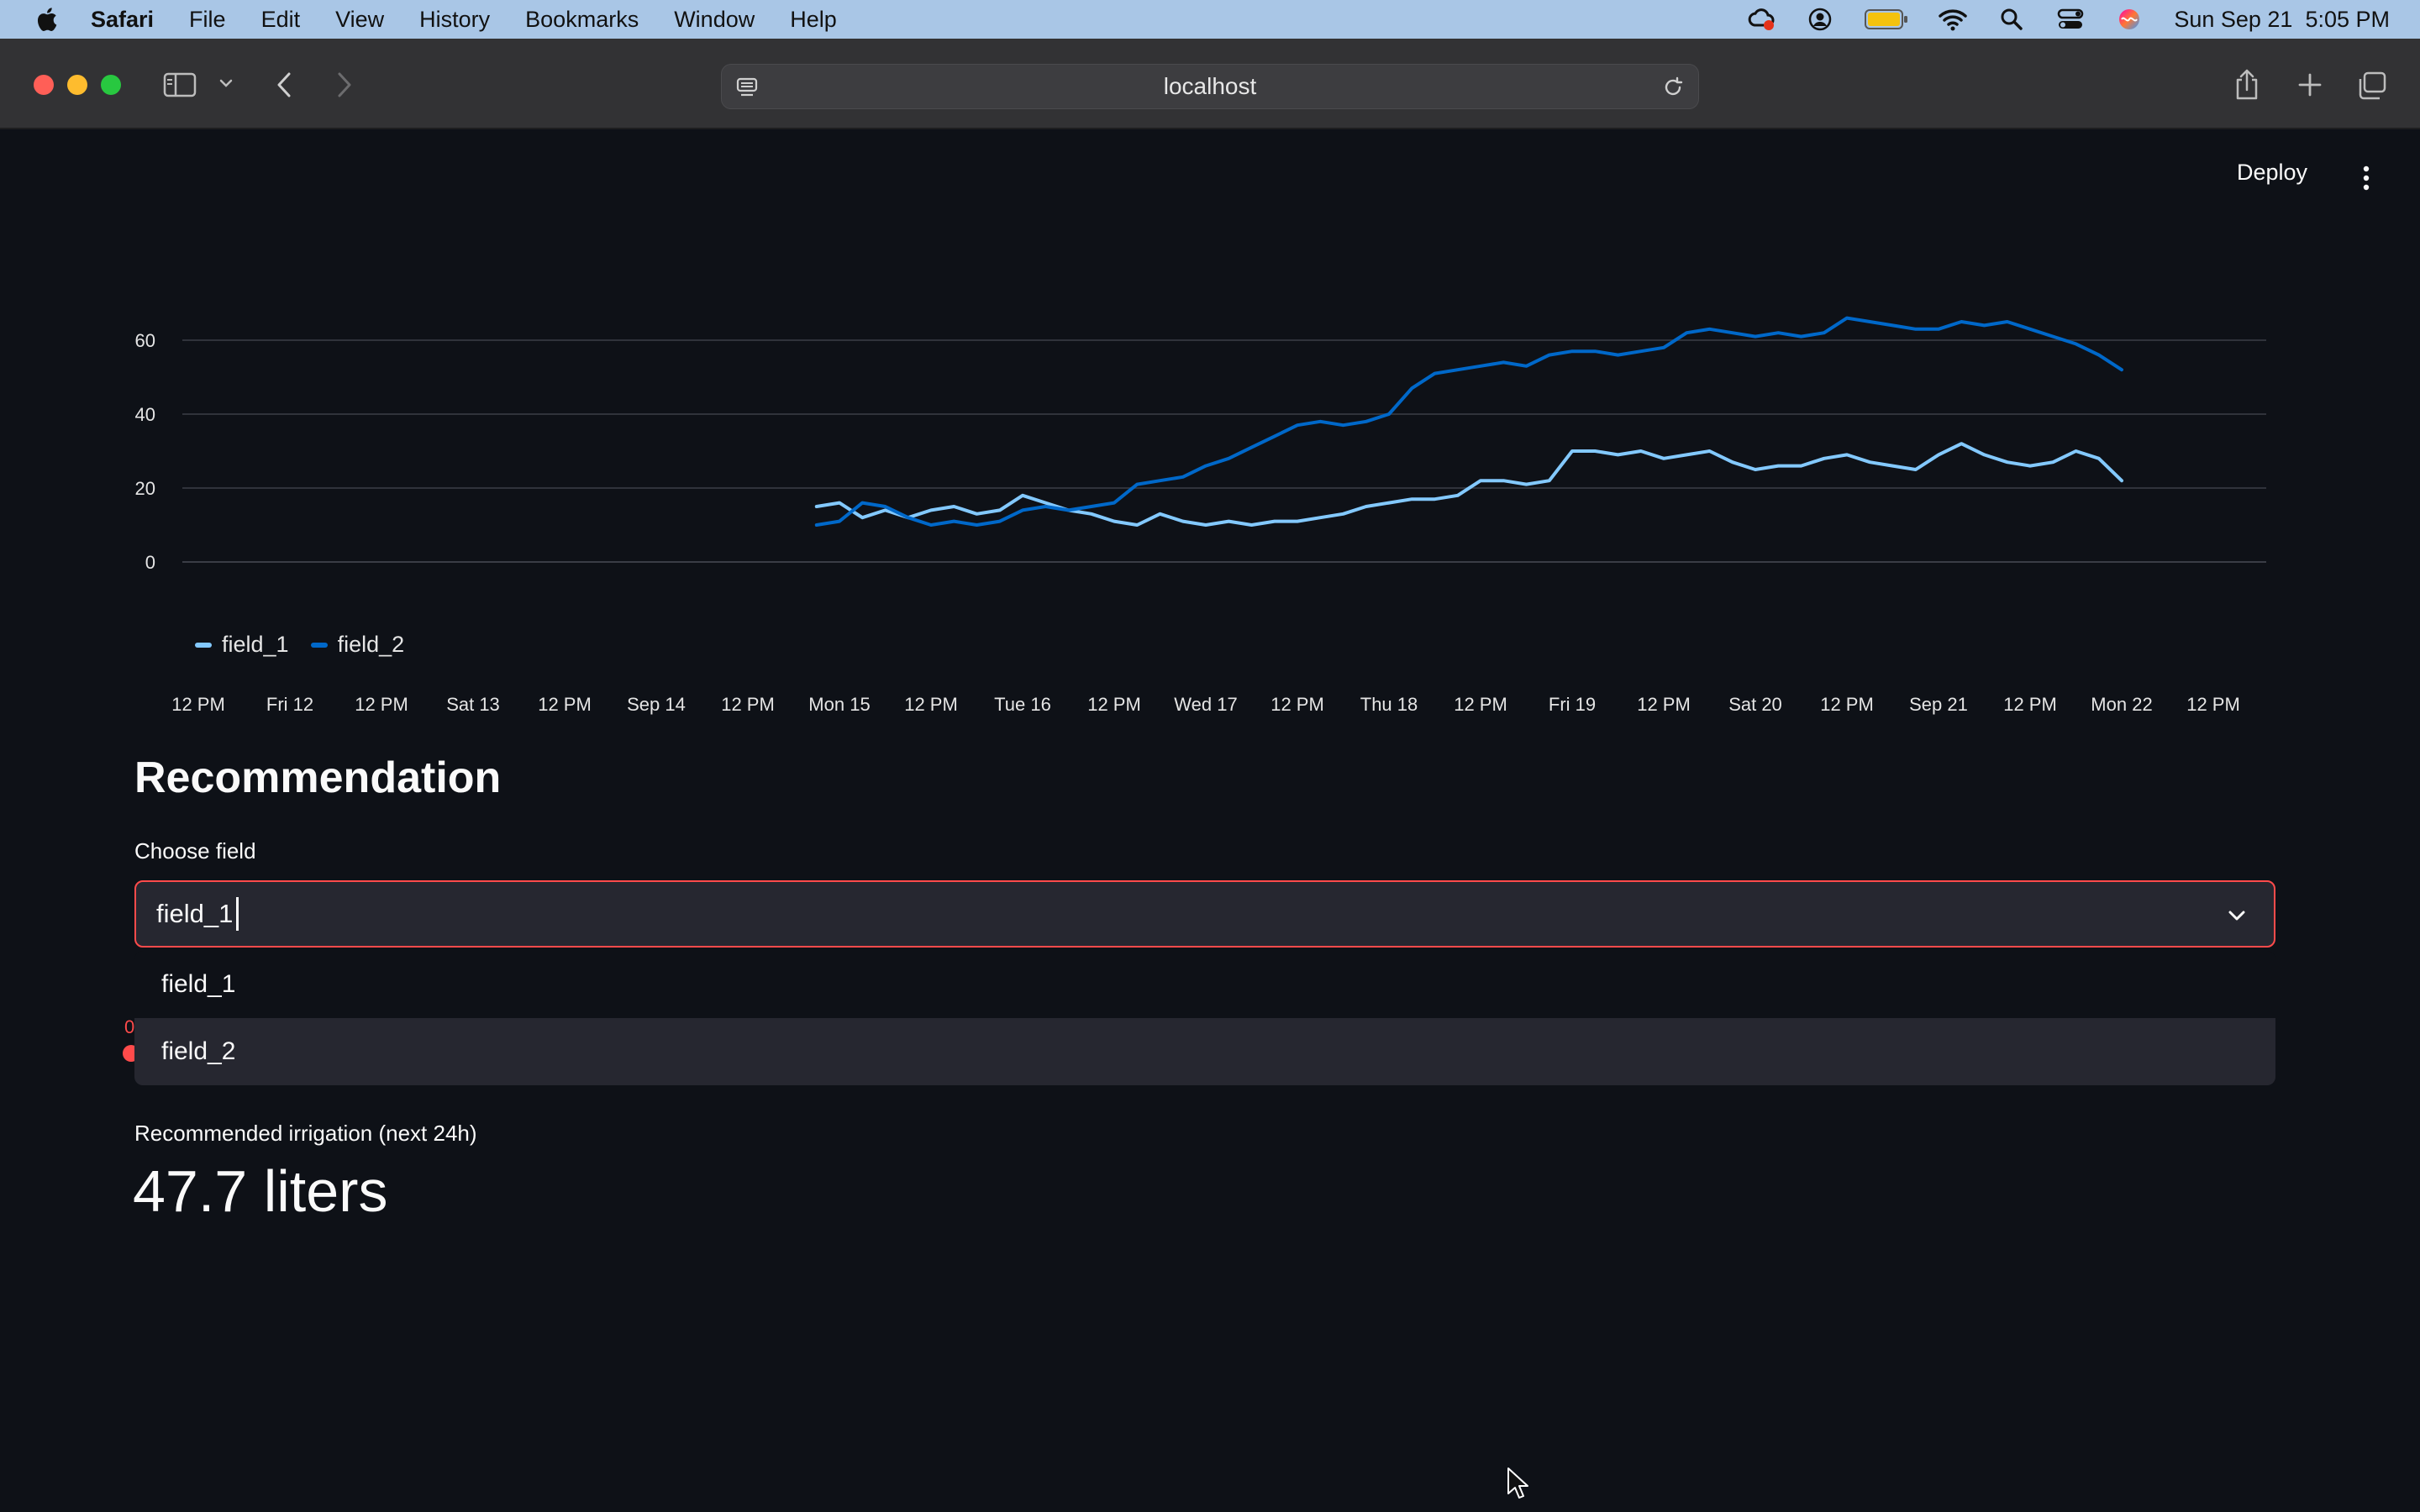  I want to click on wifi-icon, so click(1953, 19).